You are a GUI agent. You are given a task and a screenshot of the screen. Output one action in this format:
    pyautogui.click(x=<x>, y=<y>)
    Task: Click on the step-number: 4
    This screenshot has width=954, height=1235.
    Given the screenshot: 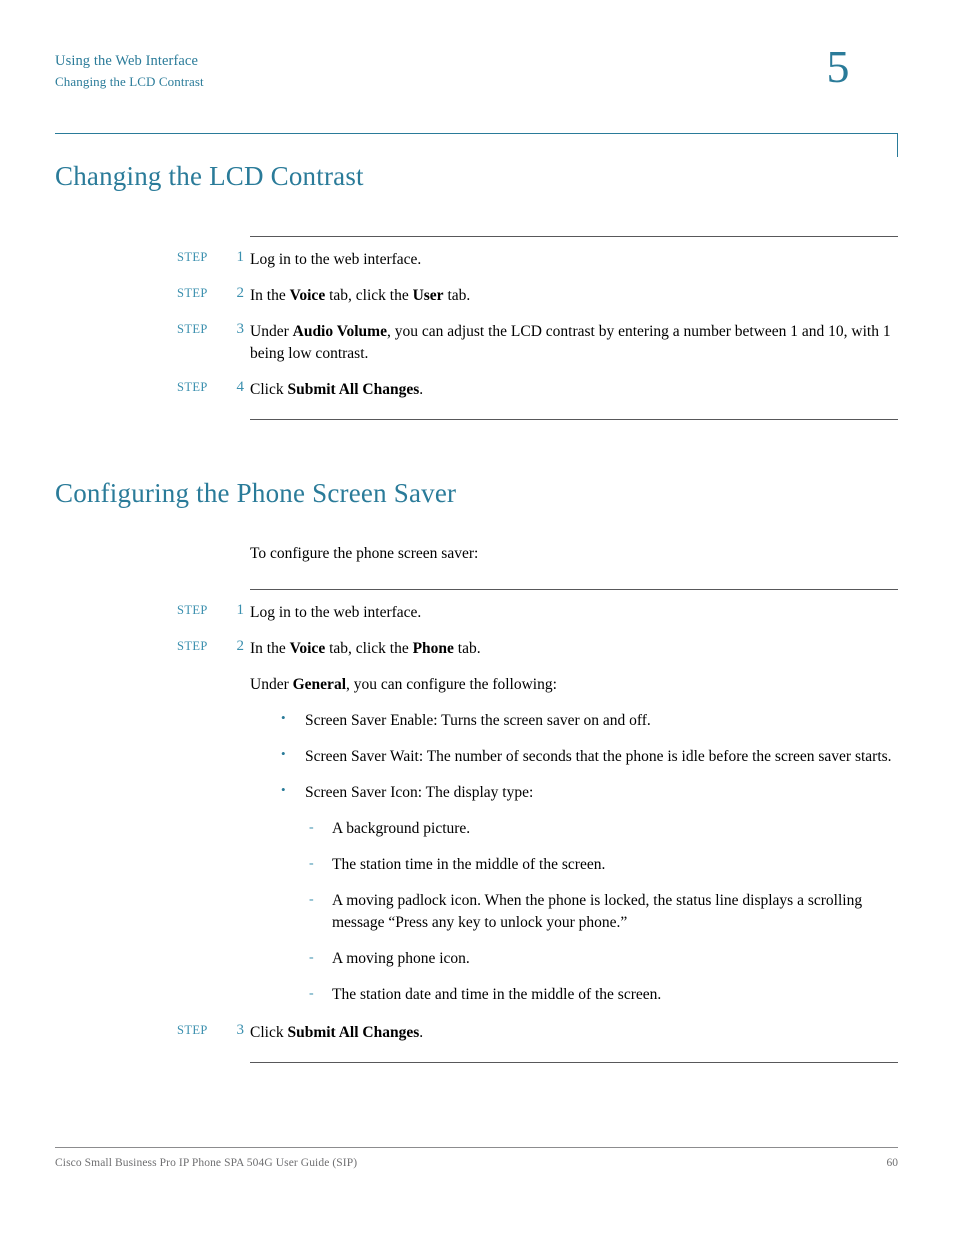 What is the action you would take?
    pyautogui.click(x=240, y=387)
    